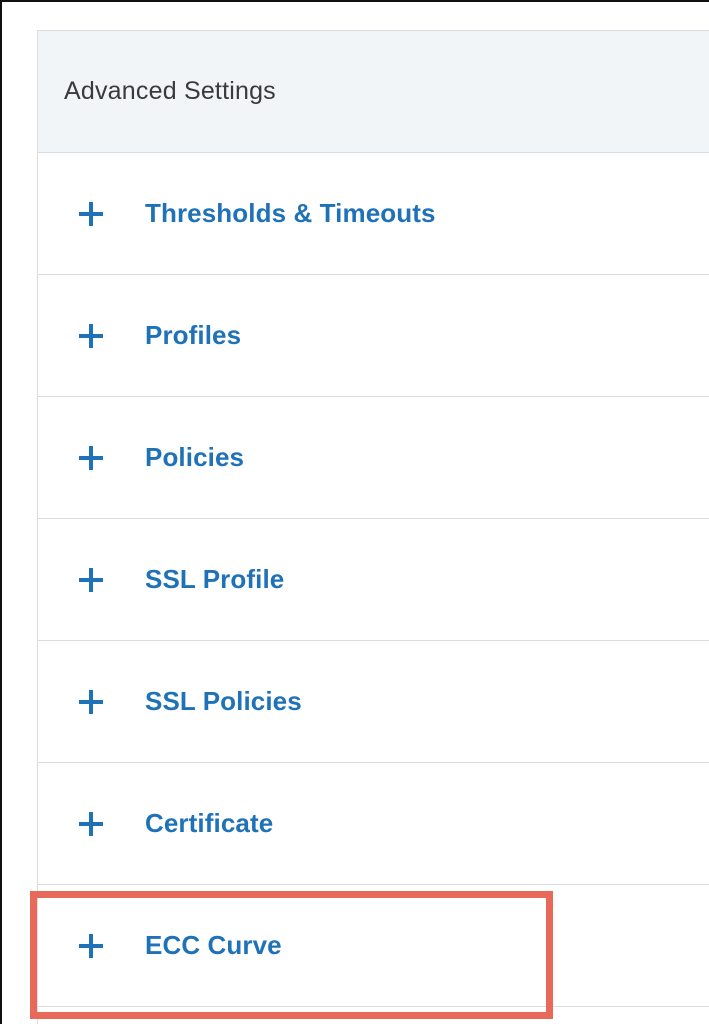 The height and width of the screenshot is (1024, 709). I want to click on settings-item-certificate: Certificate, so click(373, 824).